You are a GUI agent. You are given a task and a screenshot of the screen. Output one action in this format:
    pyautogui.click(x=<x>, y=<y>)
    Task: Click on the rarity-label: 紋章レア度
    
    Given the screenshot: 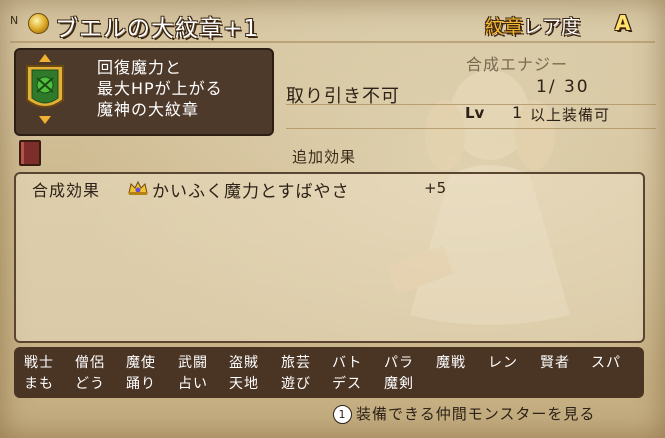 What is the action you would take?
    pyautogui.click(x=532, y=25)
    